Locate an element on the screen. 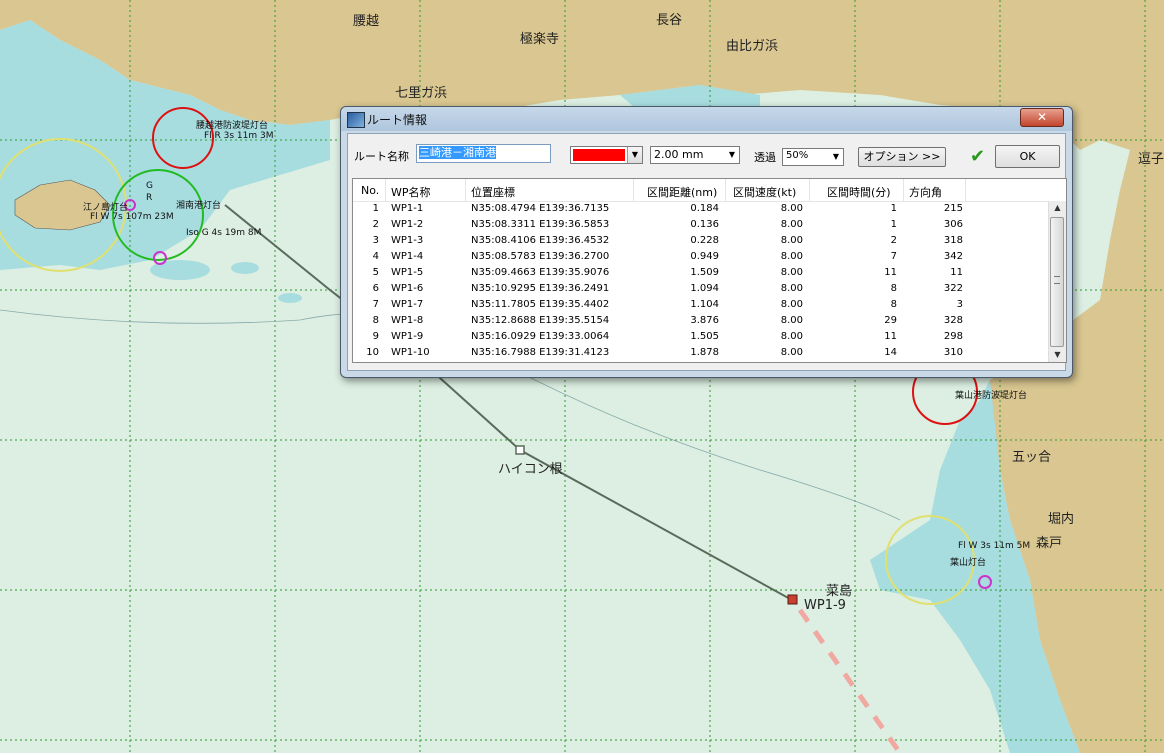  scroll-down-icon: ▼ is located at coordinates (1057, 355).